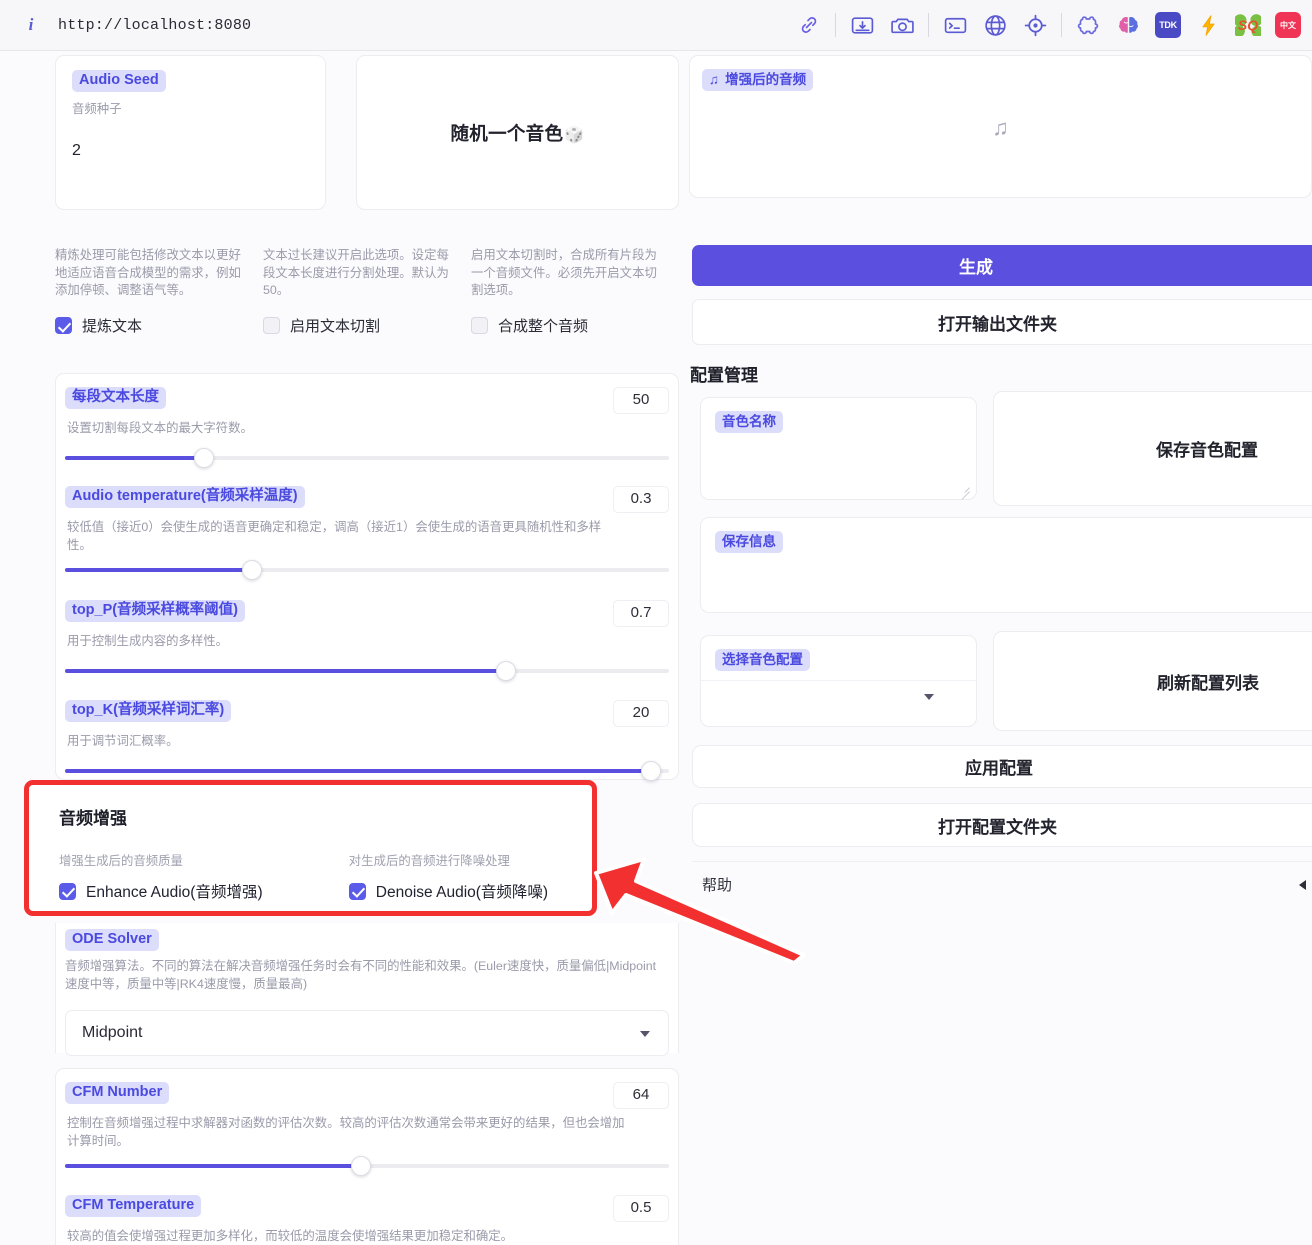 The height and width of the screenshot is (1245, 1312). I want to click on timbre-name-label: 音色名称, so click(749, 422).